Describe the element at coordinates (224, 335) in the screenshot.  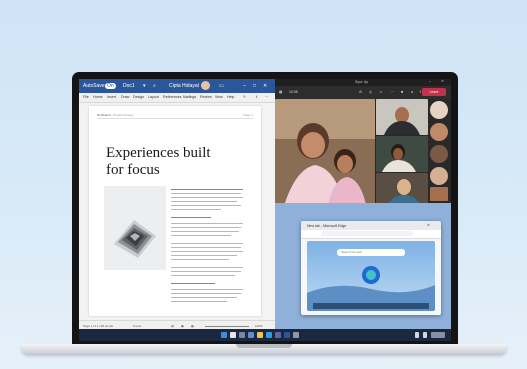
I see `start-icon` at that location.